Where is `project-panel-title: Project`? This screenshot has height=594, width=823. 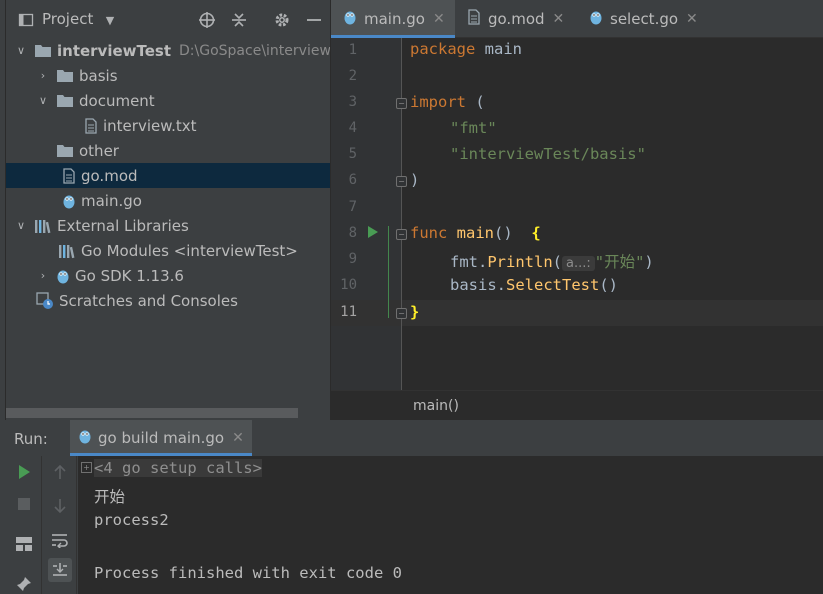
project-panel-title: Project is located at coordinates (67, 19).